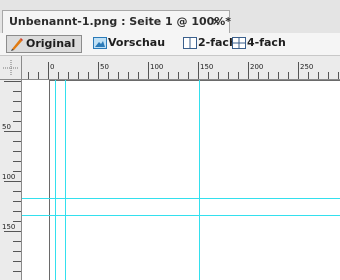 The height and width of the screenshot is (280, 340). I want to click on page-left-edge, so click(49, 180).